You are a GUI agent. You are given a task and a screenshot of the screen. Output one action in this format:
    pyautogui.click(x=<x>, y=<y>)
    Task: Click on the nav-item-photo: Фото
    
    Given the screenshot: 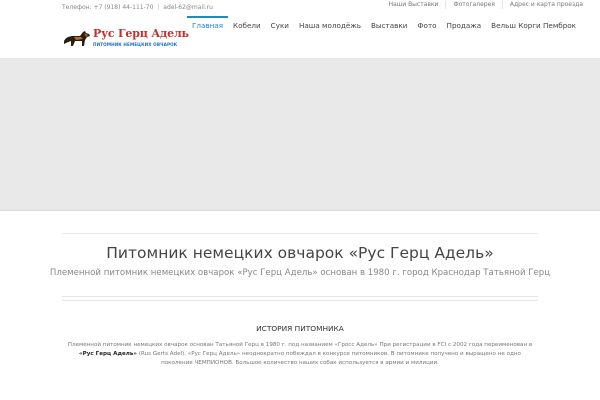 What is the action you would take?
    pyautogui.click(x=426, y=26)
    